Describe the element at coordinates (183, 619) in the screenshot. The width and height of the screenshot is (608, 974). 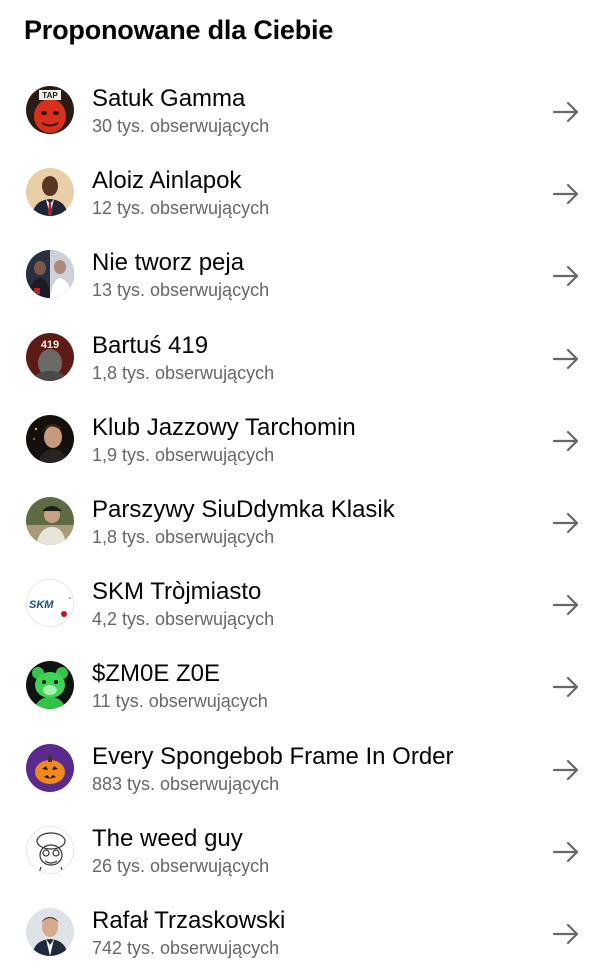
I see `follower-count: 4,2 tys. obserwujących` at that location.